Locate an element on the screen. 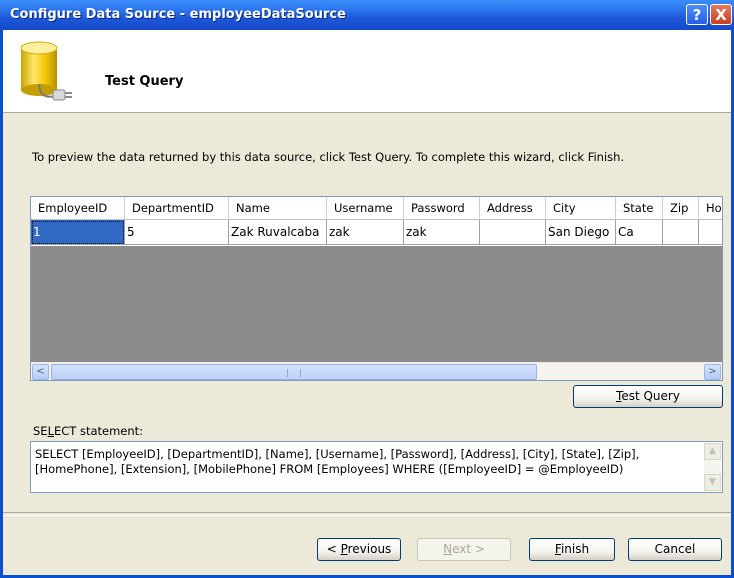  test-query-button: Test Query is located at coordinates (648, 396).